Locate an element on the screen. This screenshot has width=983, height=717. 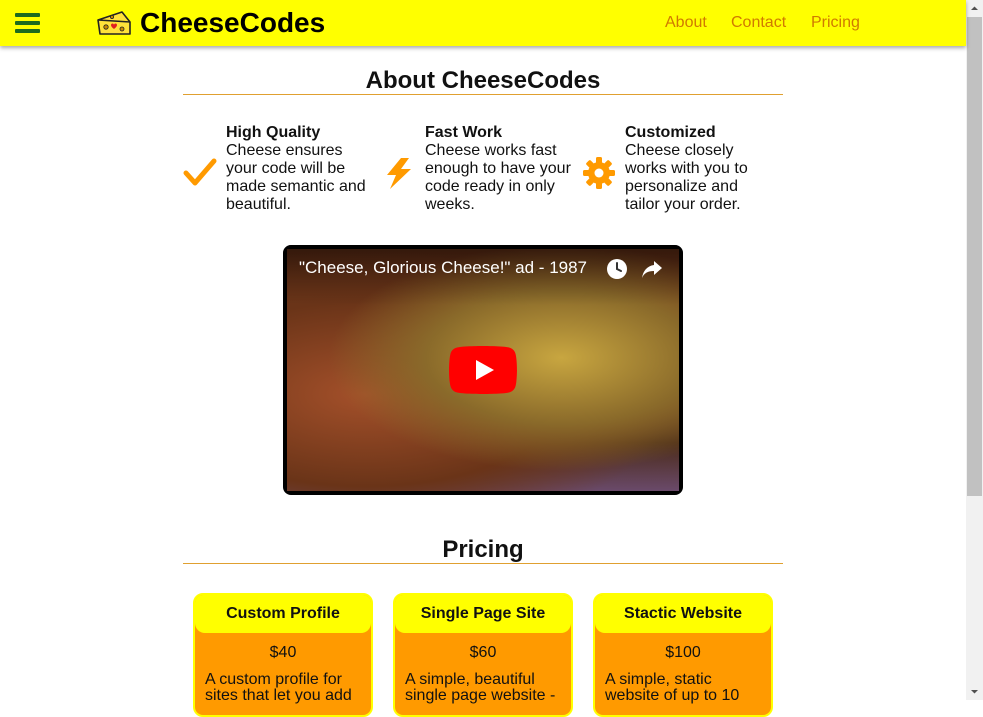
watch-later-clock-icon is located at coordinates (617, 269).